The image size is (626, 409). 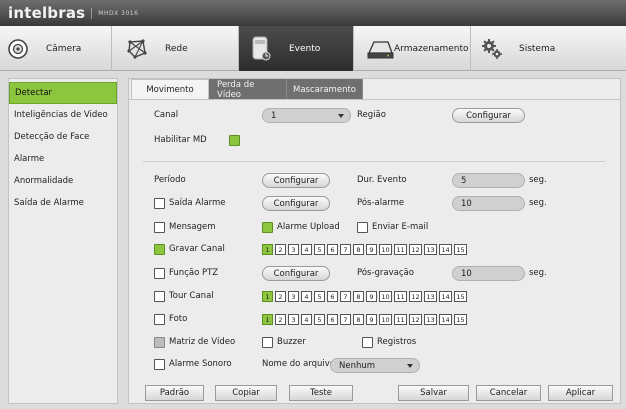 I want to click on canal-select: 1, so click(x=306, y=115).